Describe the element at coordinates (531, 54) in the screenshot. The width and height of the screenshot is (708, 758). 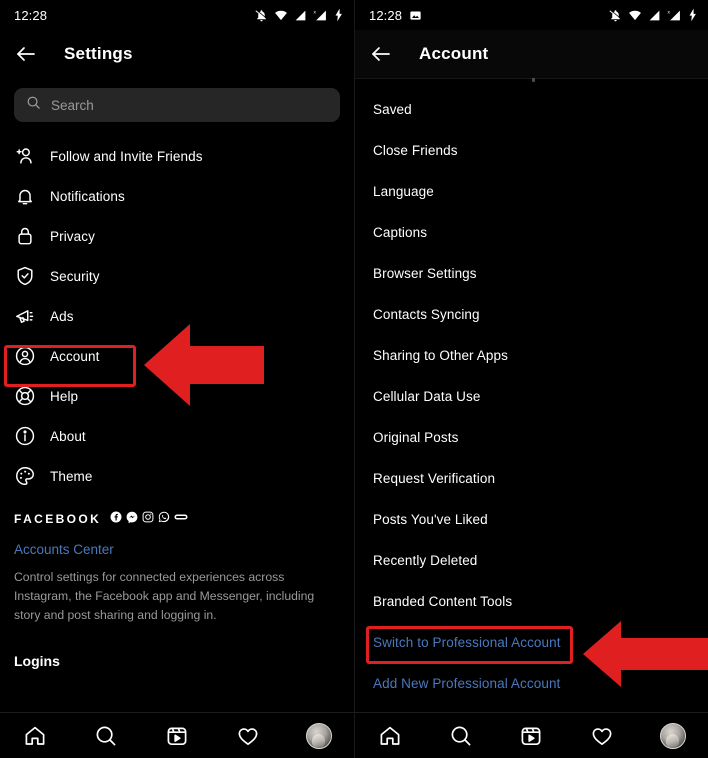
I see `account-header: Account` at that location.